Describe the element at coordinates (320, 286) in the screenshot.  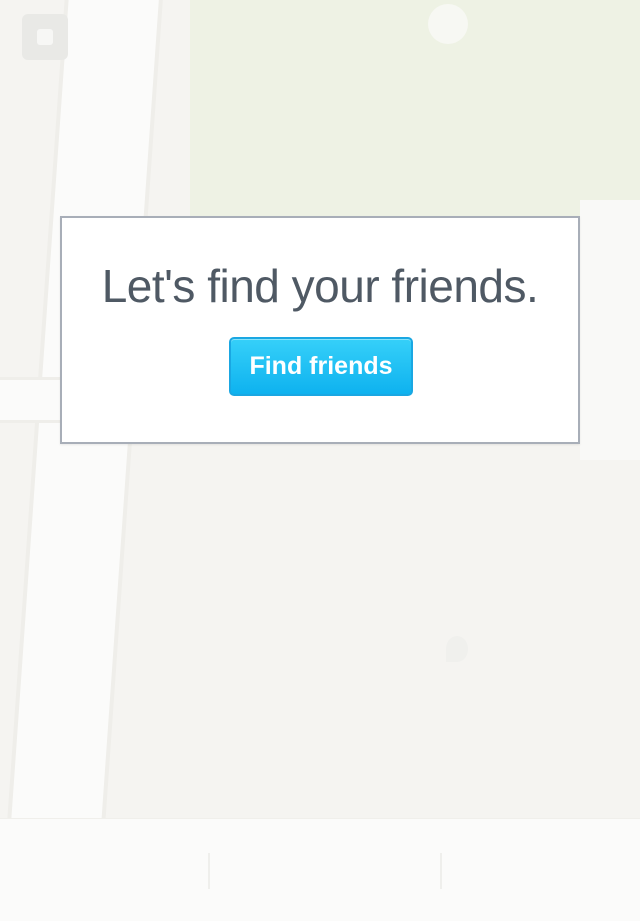
I see `dialog-title: Let's find your friends.` at that location.